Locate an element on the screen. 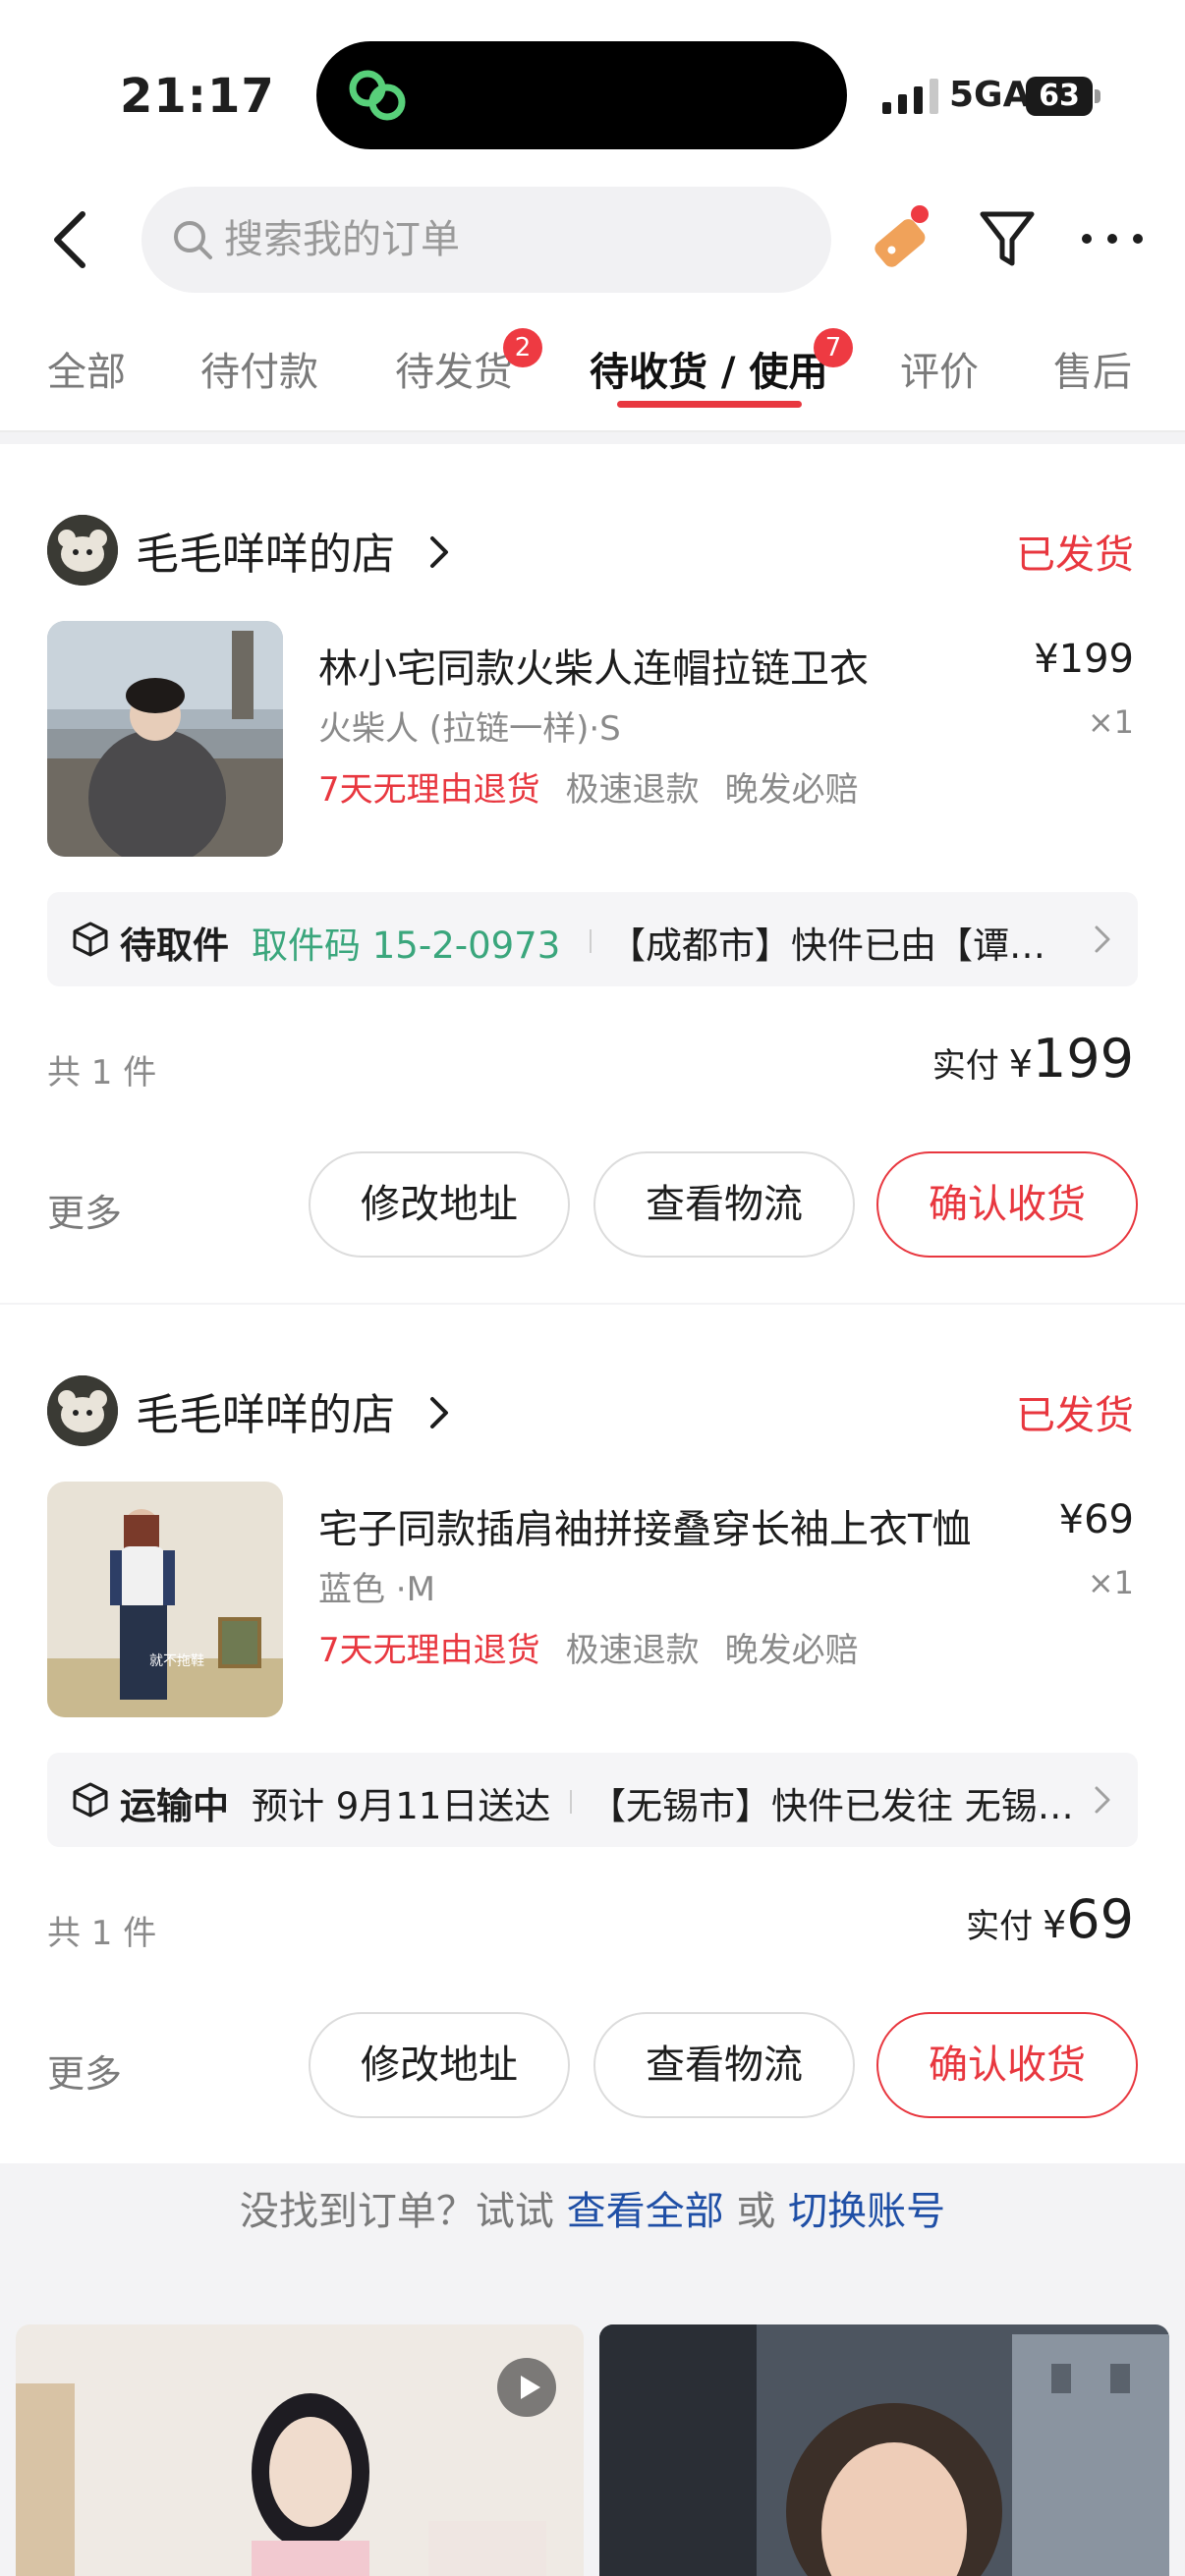  back-icon is located at coordinates (73, 239).